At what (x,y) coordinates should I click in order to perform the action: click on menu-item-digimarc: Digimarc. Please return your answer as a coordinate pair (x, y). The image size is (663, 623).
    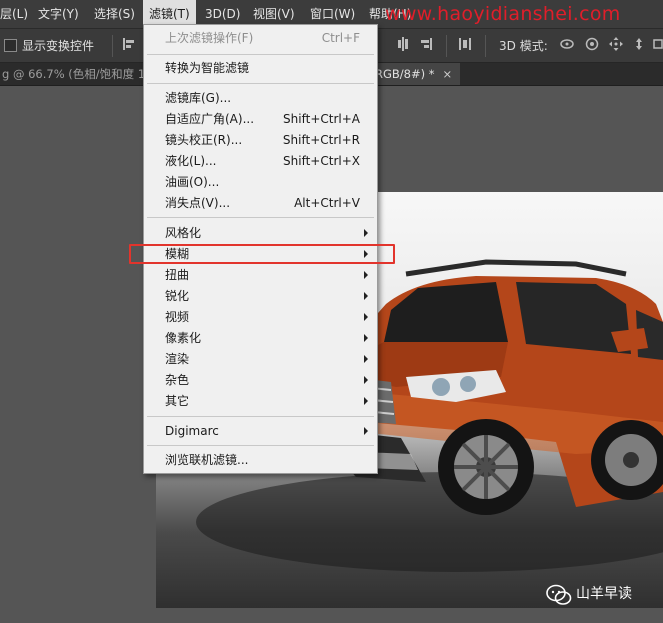
    Looking at the image, I should click on (260, 431).